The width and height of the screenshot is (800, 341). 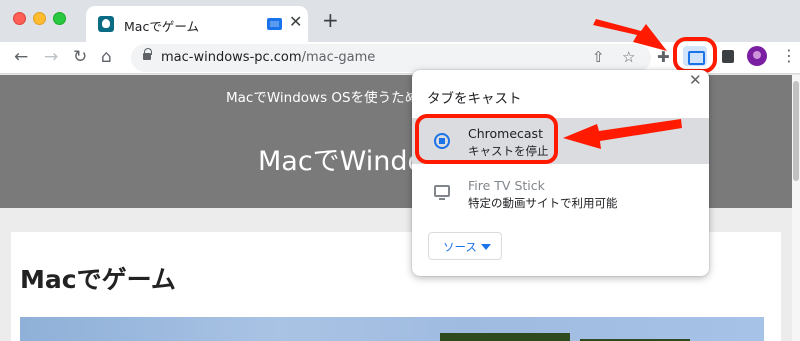 I want to click on annotation-arrows, so click(x=622, y=84).